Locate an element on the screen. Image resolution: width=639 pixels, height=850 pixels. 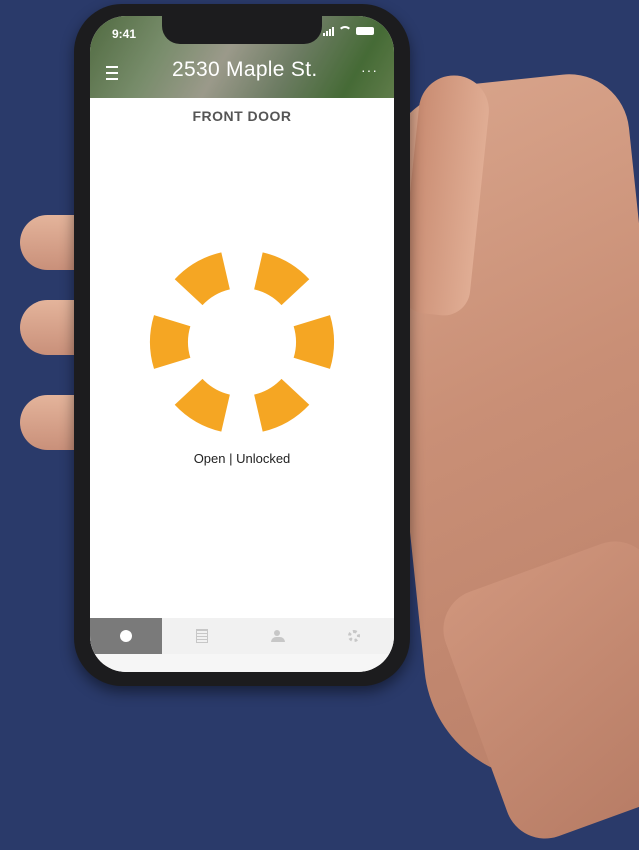
tab-settings is located at coordinates (354, 636).